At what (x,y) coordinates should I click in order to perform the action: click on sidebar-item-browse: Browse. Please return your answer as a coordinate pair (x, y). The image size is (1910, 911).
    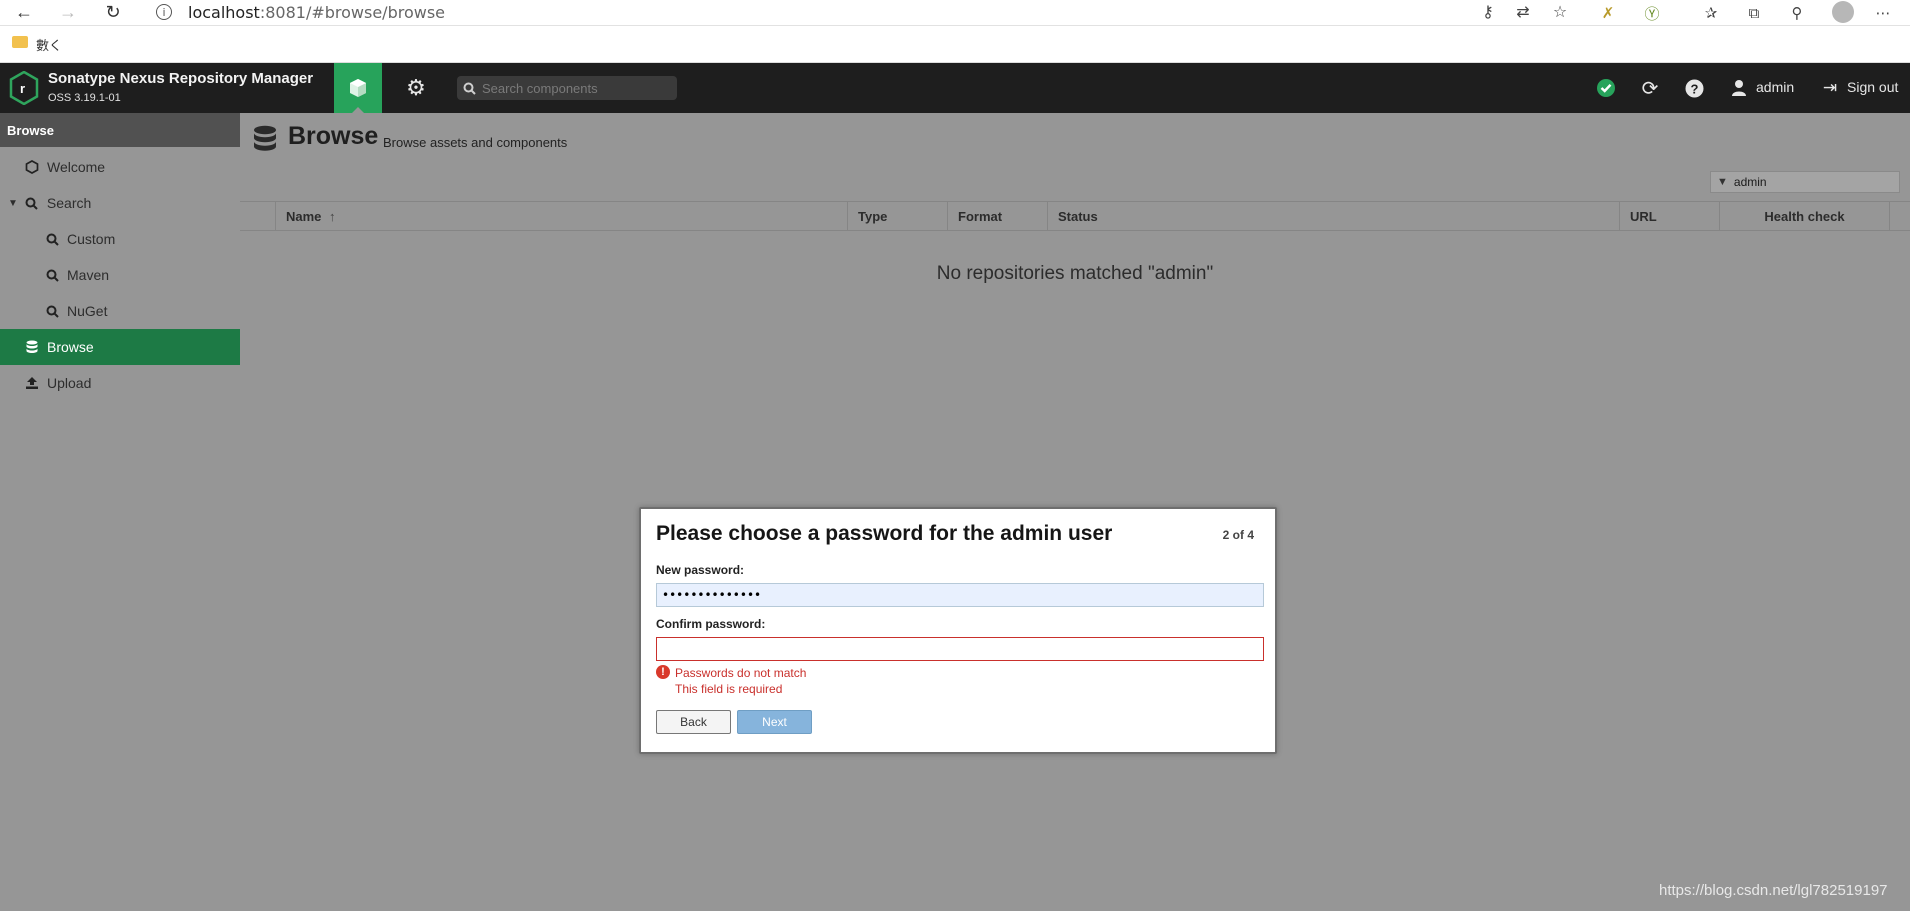
    Looking at the image, I should click on (120, 347).